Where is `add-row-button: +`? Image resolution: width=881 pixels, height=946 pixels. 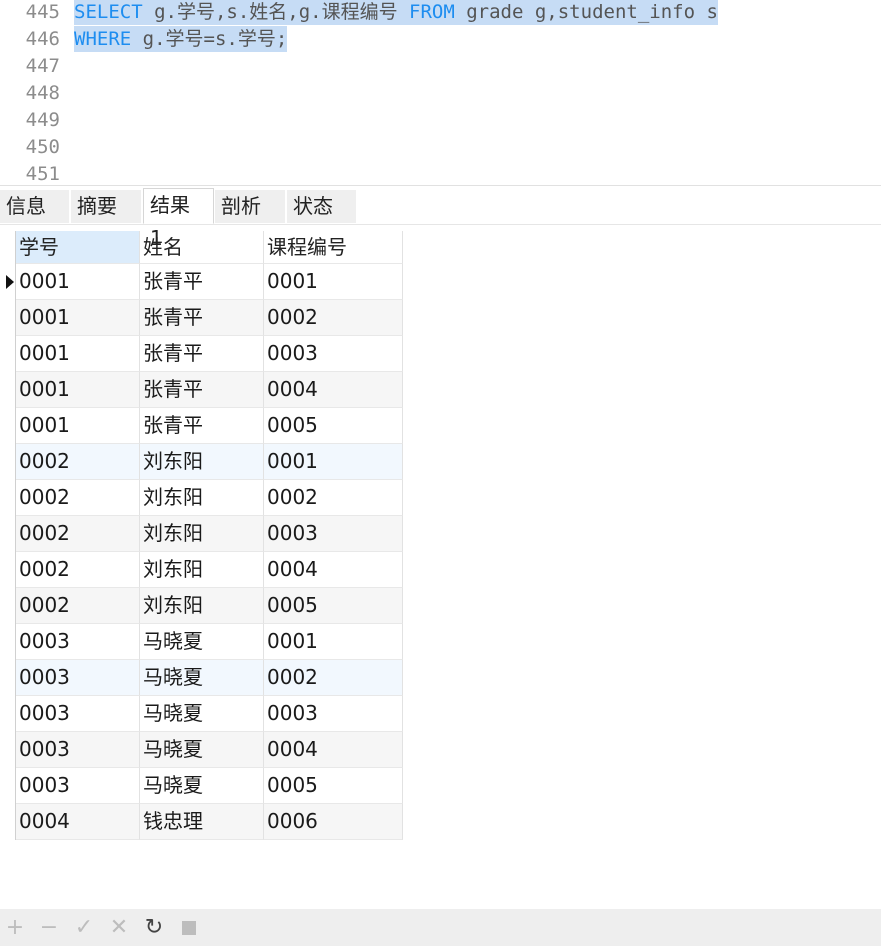 add-row-button: + is located at coordinates (15, 928).